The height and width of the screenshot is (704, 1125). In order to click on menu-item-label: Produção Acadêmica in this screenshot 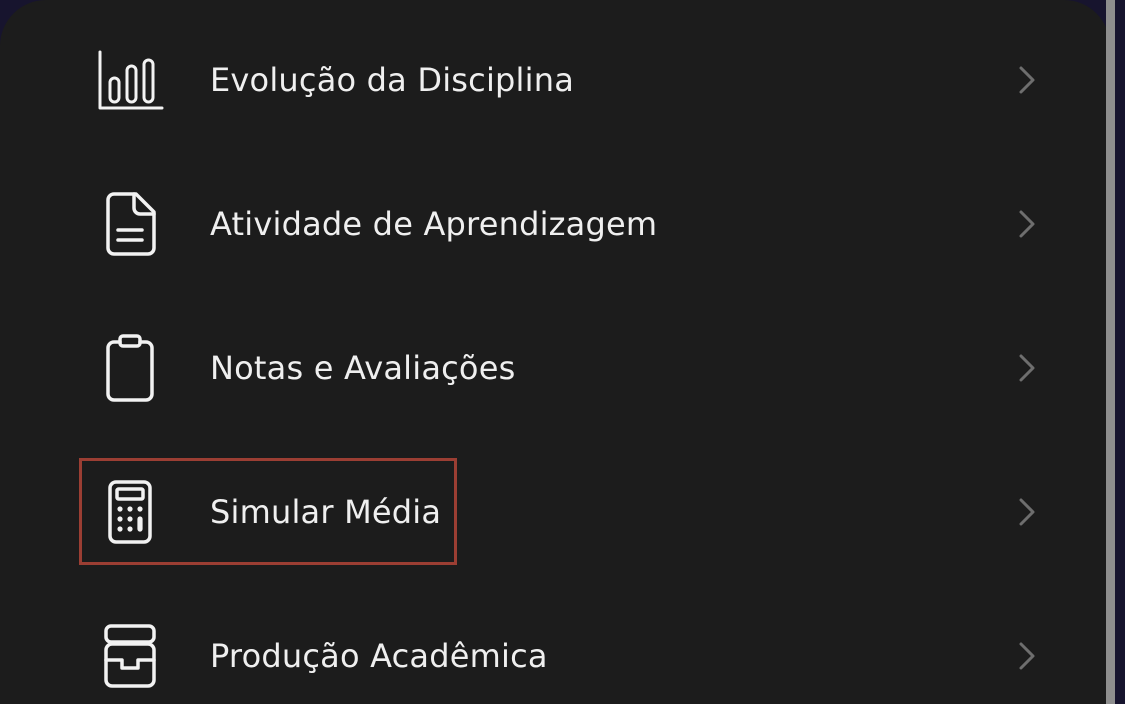, I will do `click(379, 656)`.